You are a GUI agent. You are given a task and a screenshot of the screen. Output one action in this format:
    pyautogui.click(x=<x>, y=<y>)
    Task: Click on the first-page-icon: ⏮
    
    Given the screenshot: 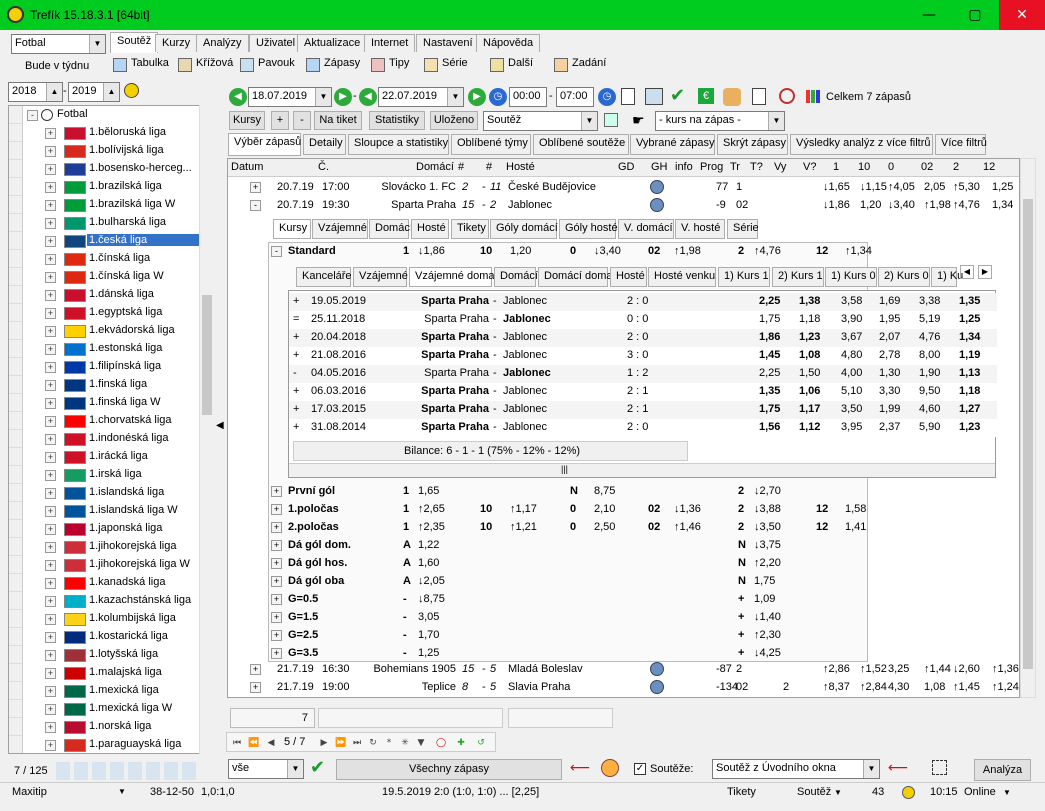 What is the action you would take?
    pyautogui.click(x=237, y=743)
    